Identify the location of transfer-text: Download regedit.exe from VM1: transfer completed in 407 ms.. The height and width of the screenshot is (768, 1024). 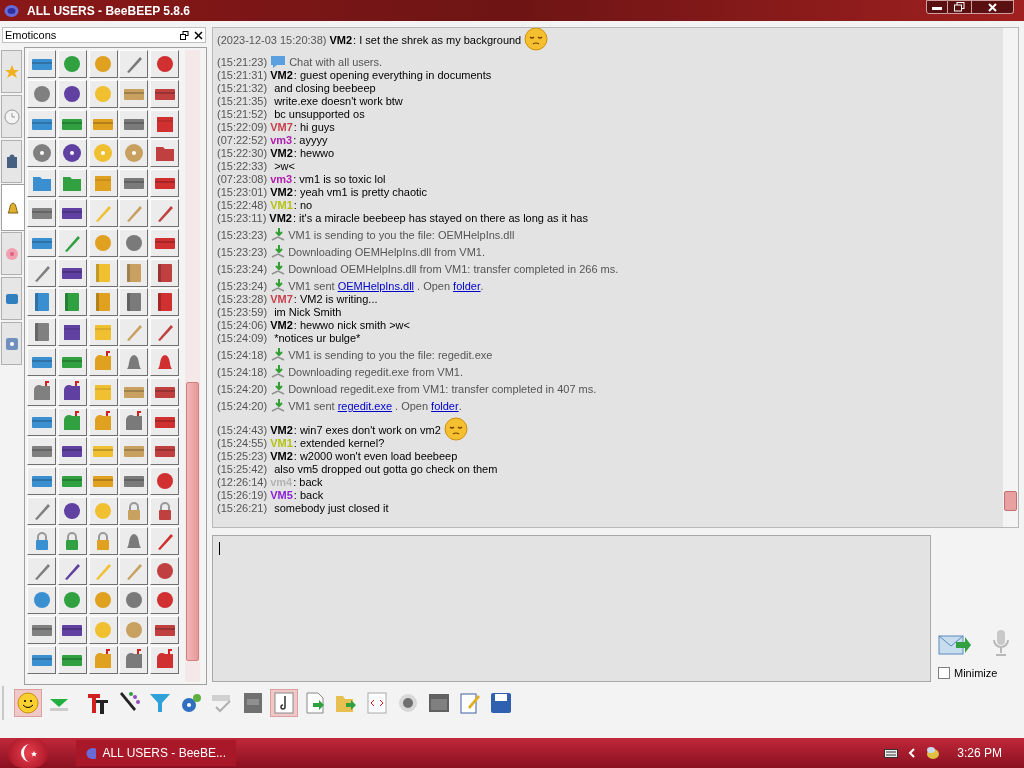
(442, 389).